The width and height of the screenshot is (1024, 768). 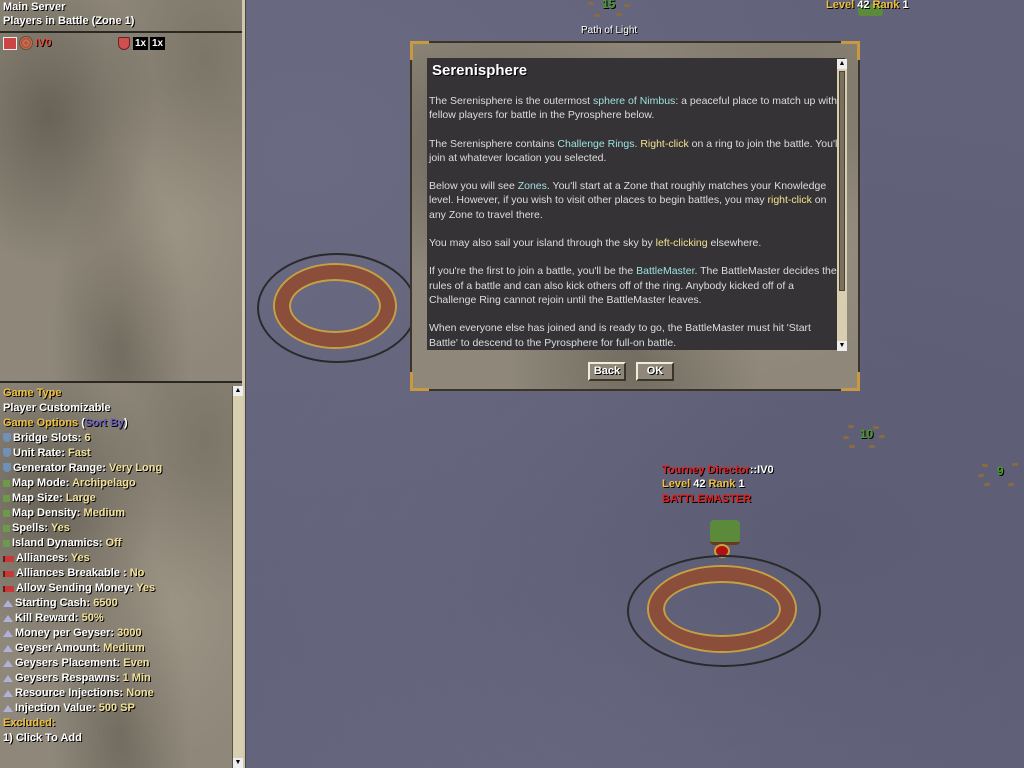 What do you see at coordinates (117, 438) in the screenshot?
I see `game-option-item: Bridge Slots: 6` at bounding box center [117, 438].